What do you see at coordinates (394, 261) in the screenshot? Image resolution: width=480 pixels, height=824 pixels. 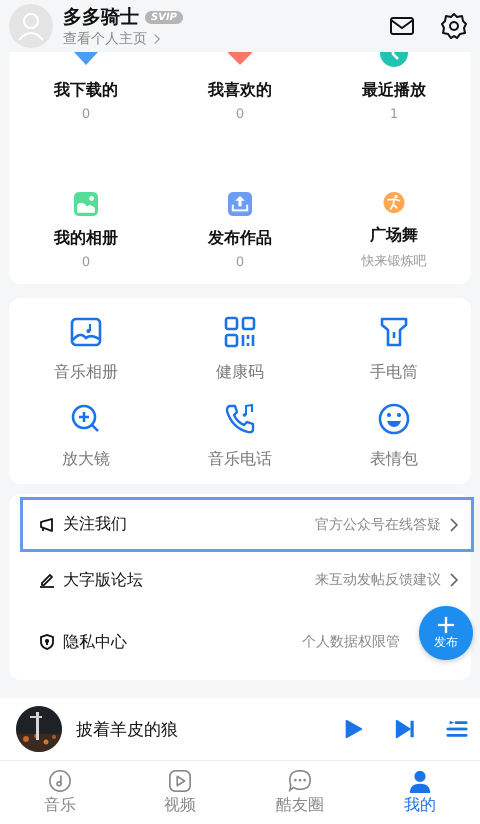 I see `stat-value: 快来锻炼吧` at bounding box center [394, 261].